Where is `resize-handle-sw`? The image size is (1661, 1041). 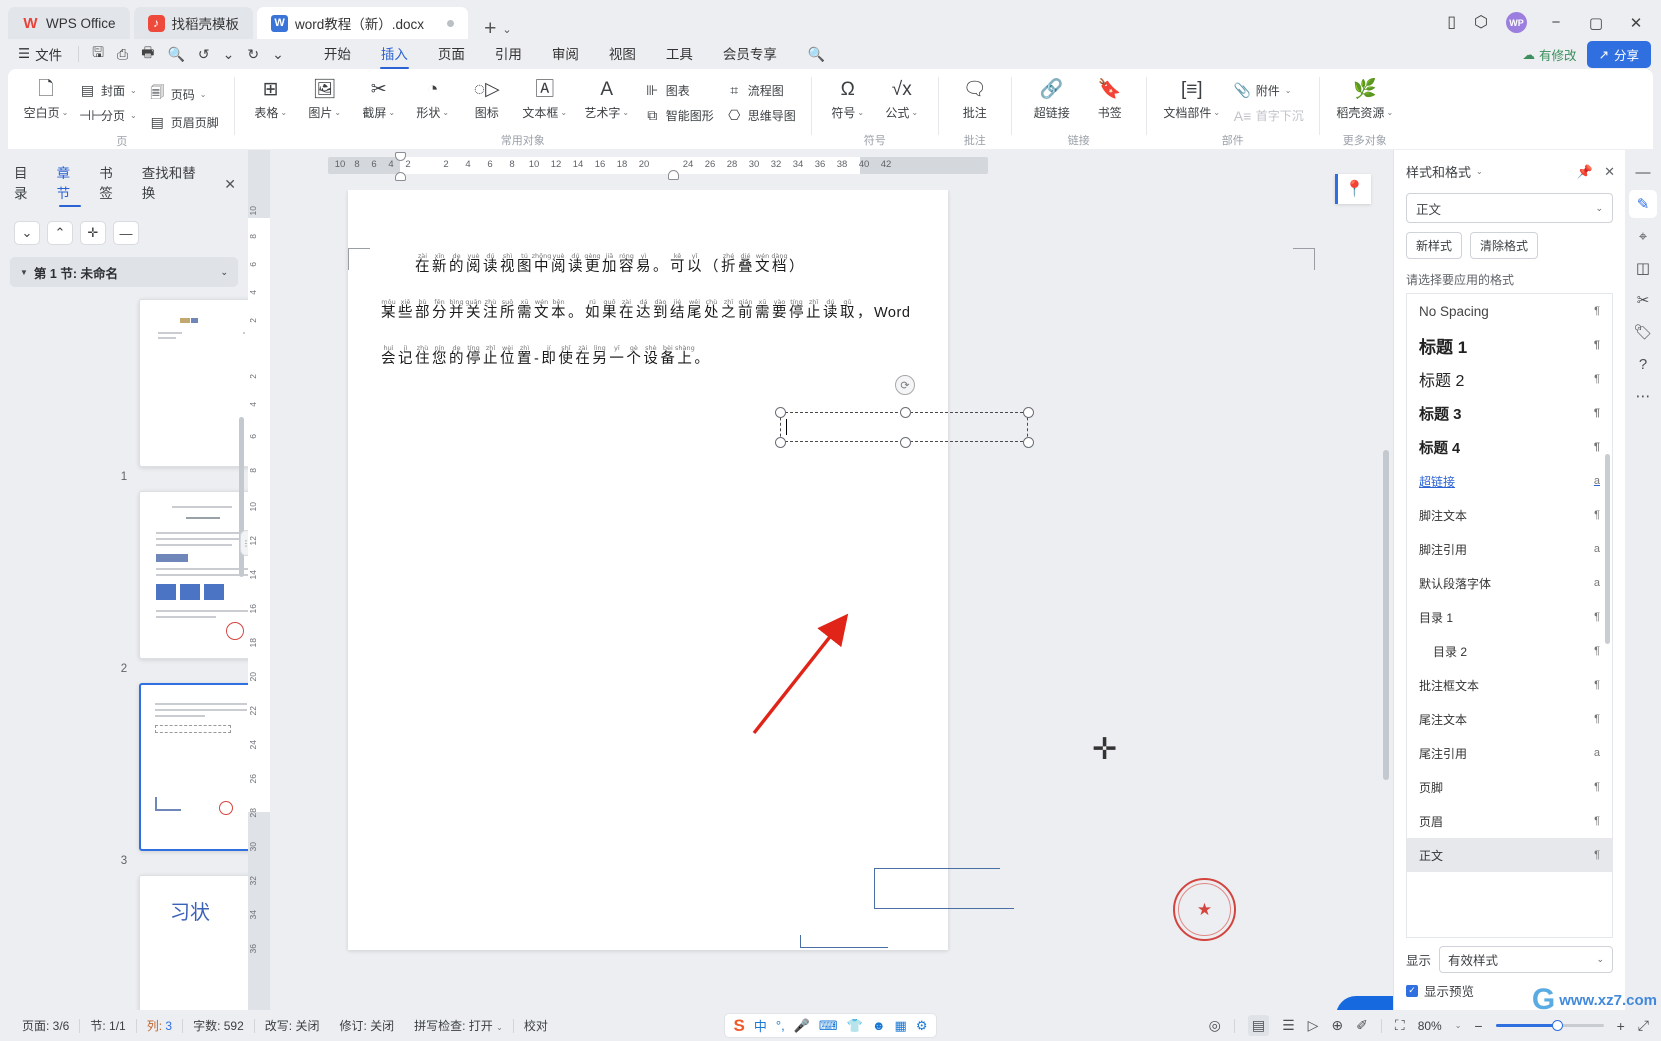 resize-handle-sw is located at coordinates (780, 442).